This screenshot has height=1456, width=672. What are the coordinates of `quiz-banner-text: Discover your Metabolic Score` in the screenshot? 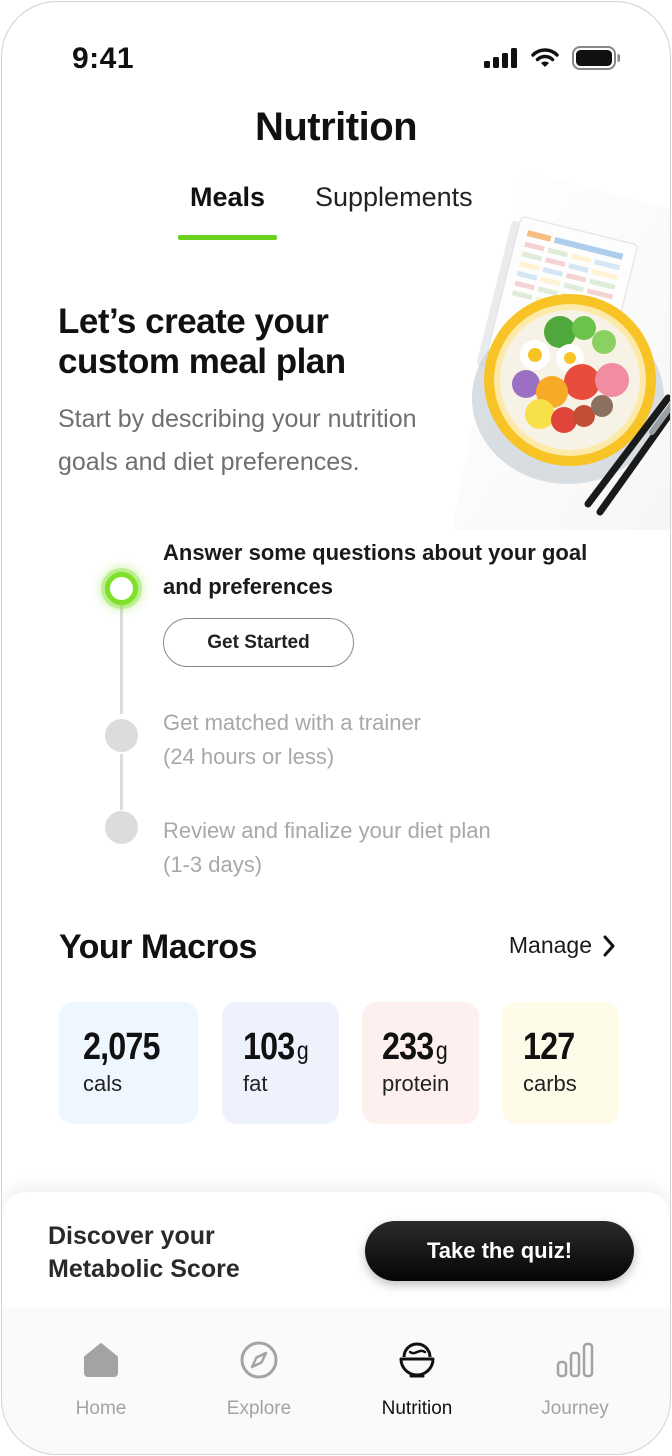 It's located at (144, 1252).